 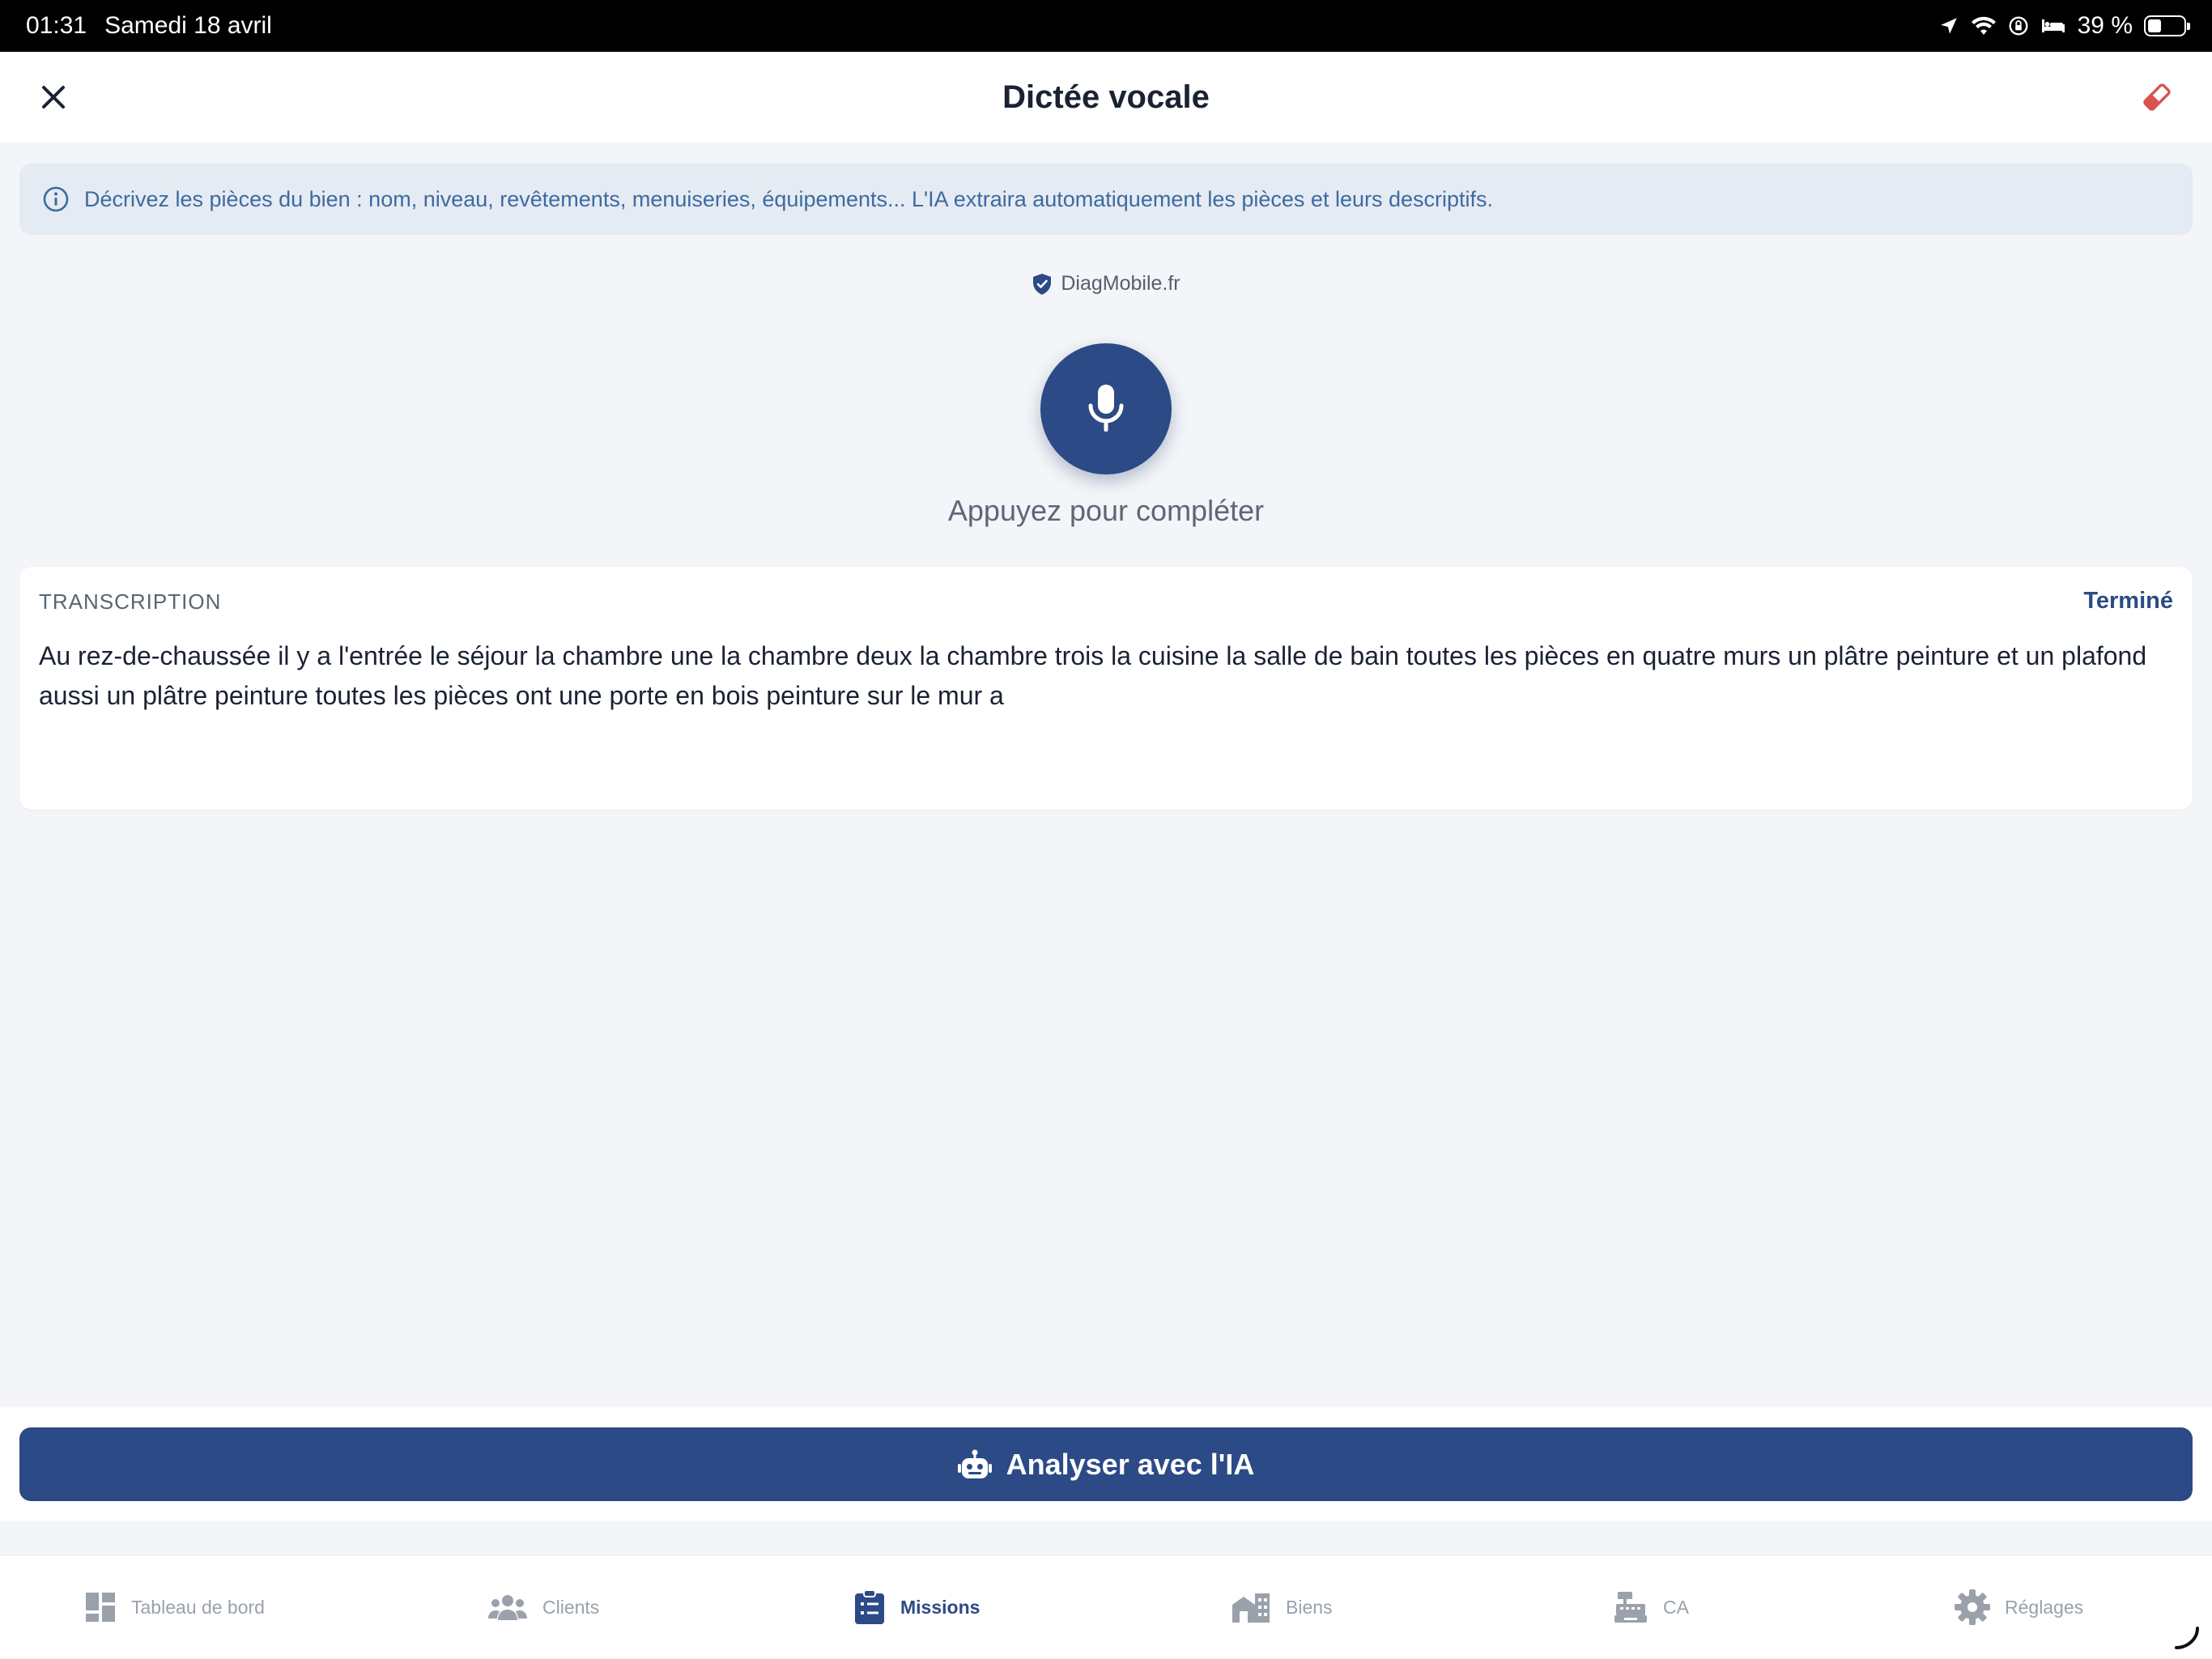 I want to click on microphone-button, so click(x=1106, y=408).